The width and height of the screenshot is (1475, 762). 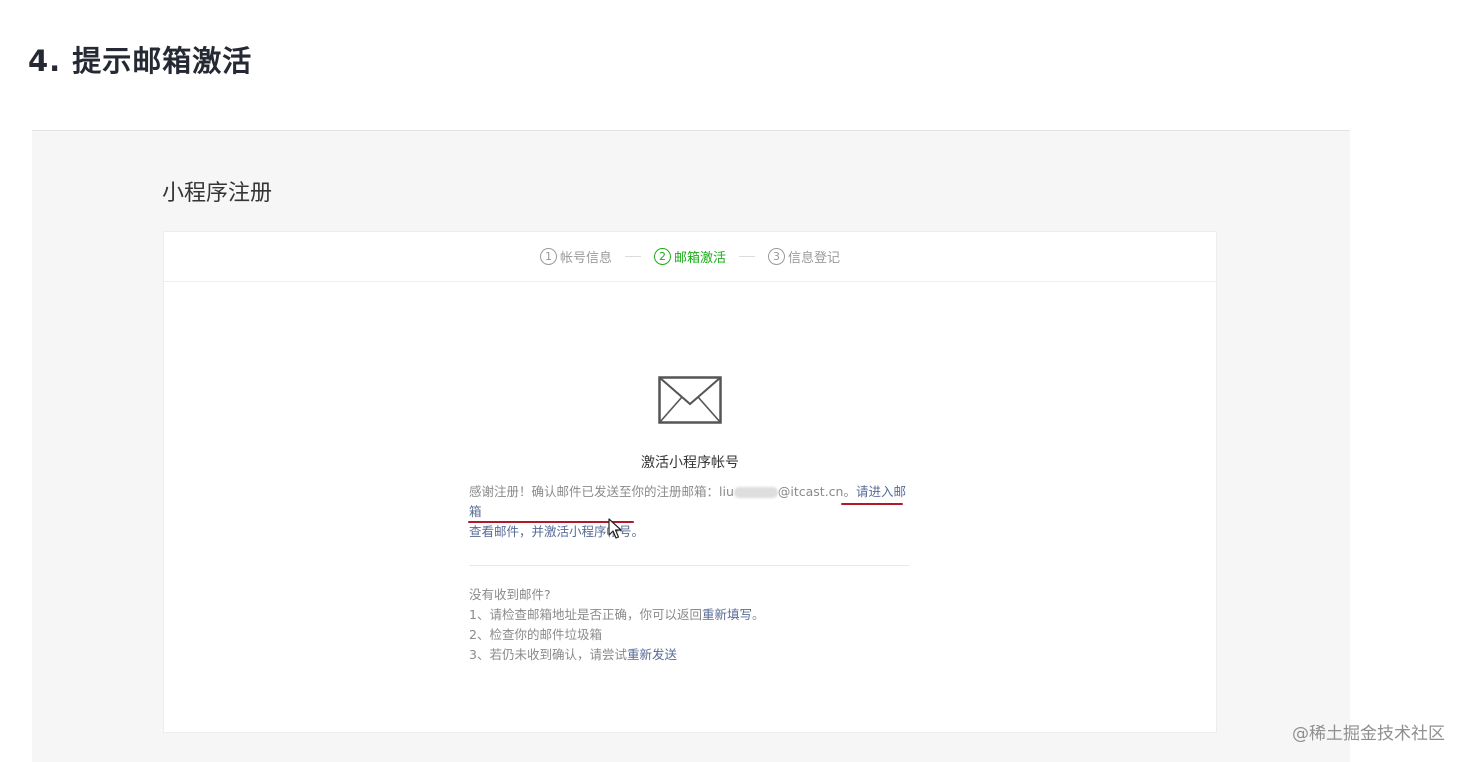 I want to click on divider, so click(x=689, y=565).